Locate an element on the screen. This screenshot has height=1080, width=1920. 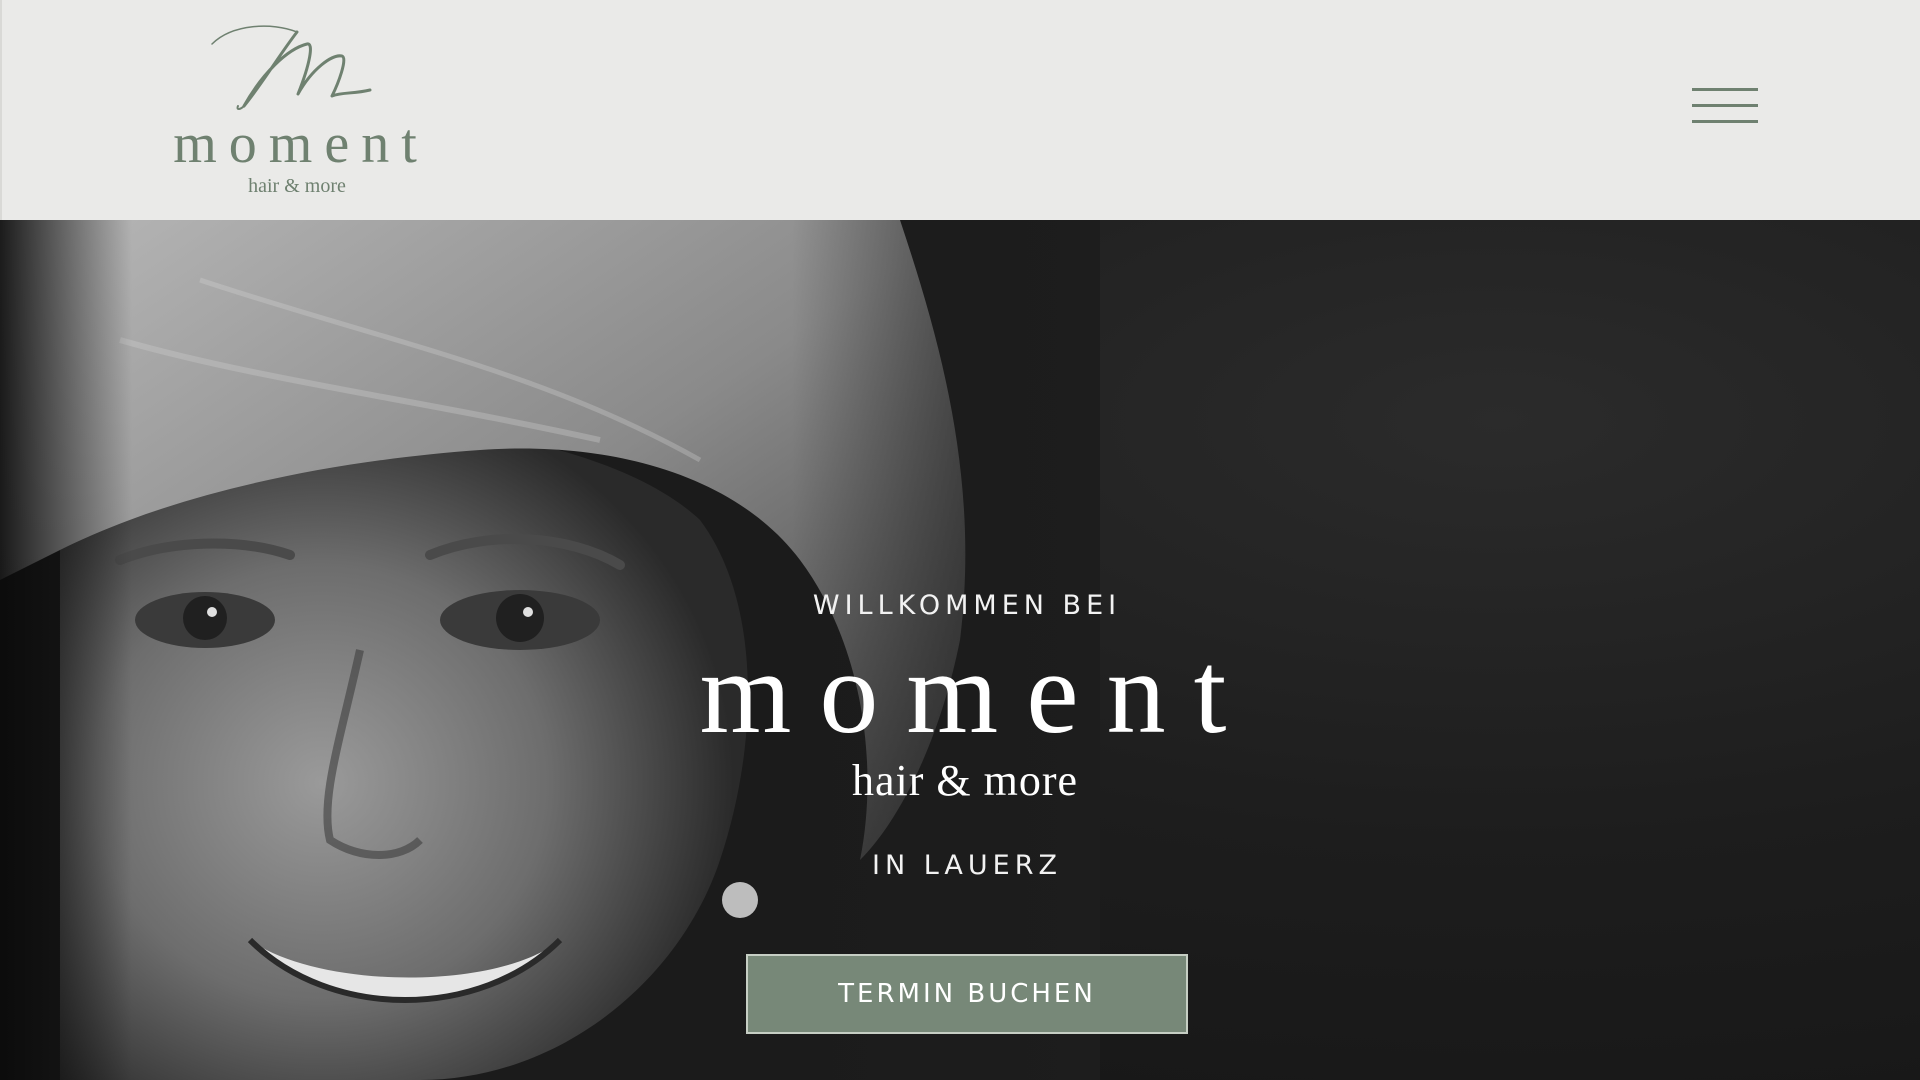
menu-bar-bottom is located at coordinates (1725, 121).